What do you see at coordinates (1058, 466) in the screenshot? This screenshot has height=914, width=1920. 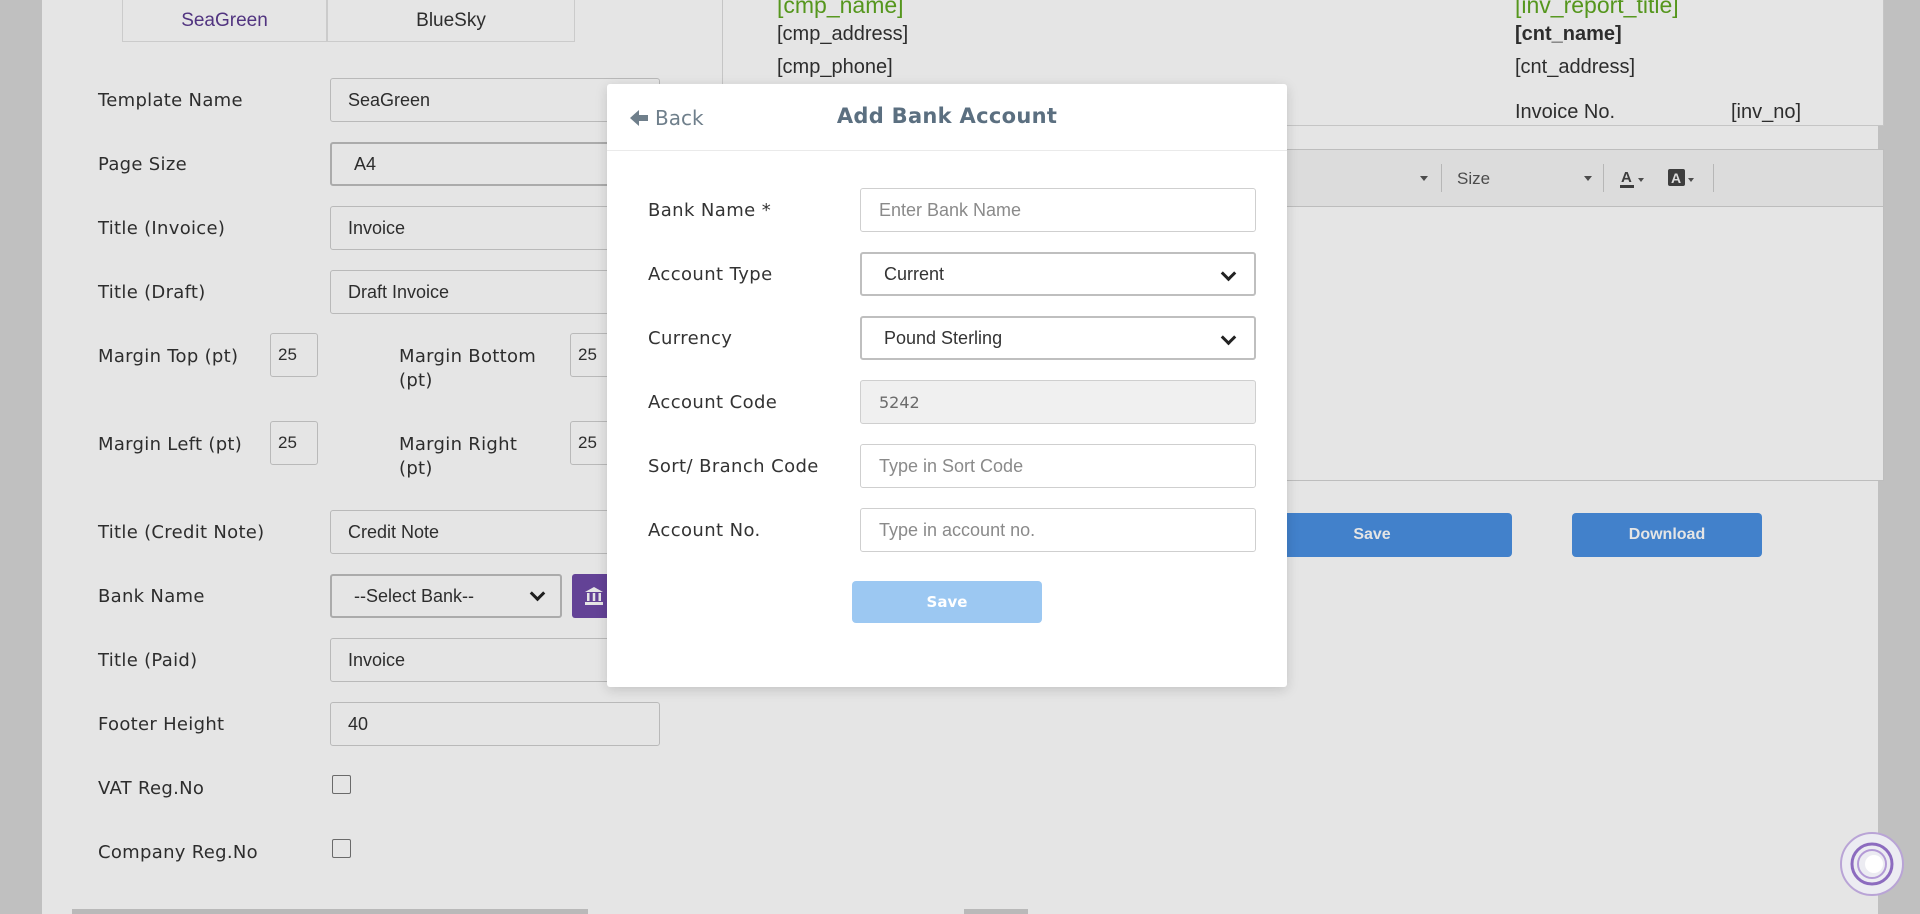 I see `sort-code-field: Type in Sort Code` at bounding box center [1058, 466].